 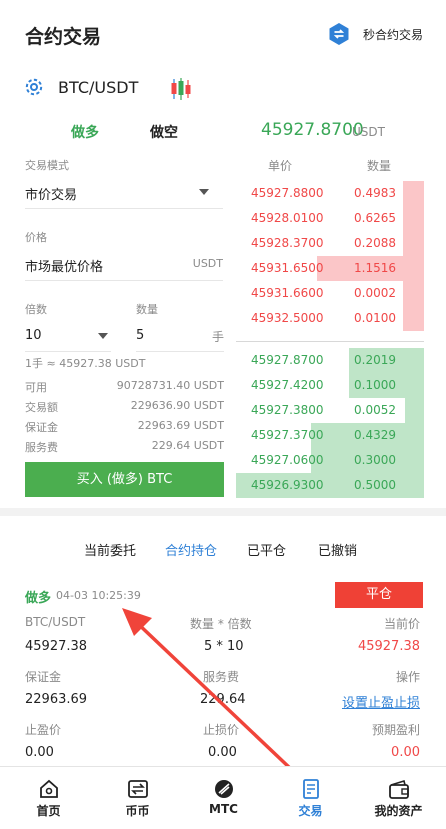 I want to click on ask-row: 45928.3700 0.2088, so click(x=330, y=243).